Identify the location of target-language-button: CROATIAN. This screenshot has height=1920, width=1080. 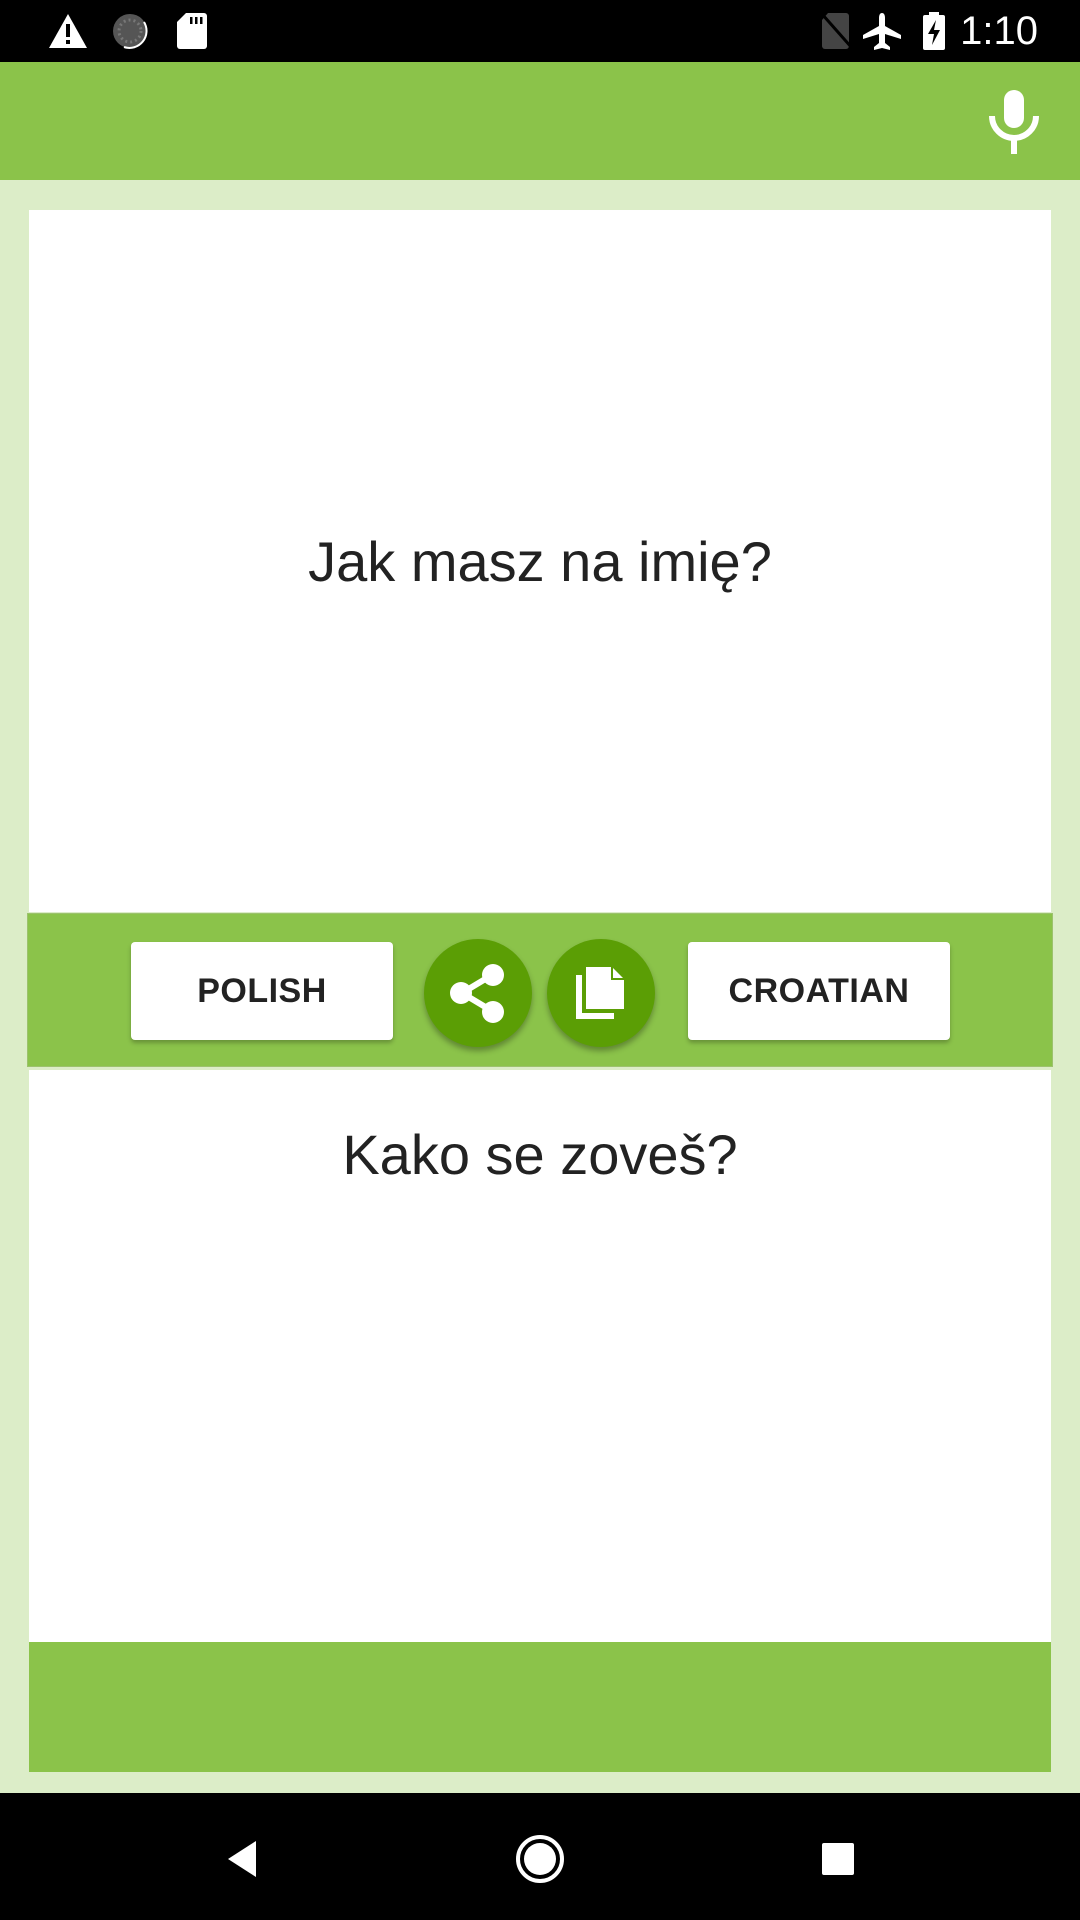
(819, 991).